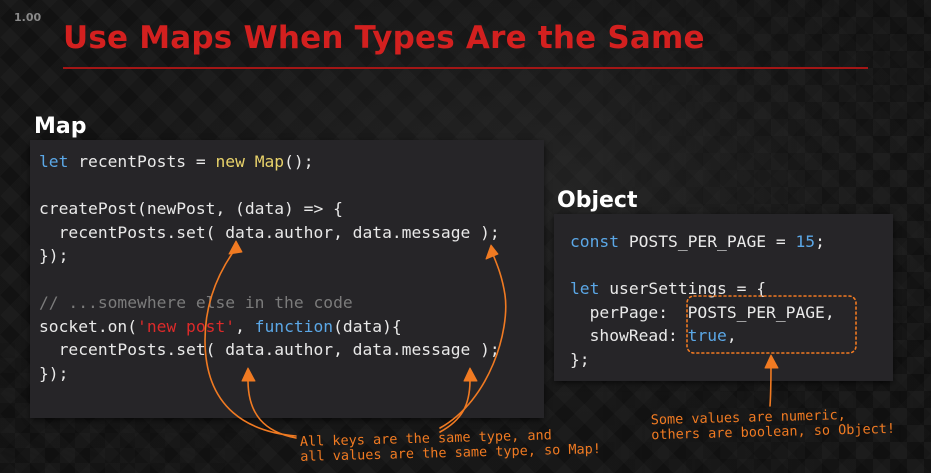  What do you see at coordinates (707, 335) in the screenshot?
I see `keyword: true` at bounding box center [707, 335].